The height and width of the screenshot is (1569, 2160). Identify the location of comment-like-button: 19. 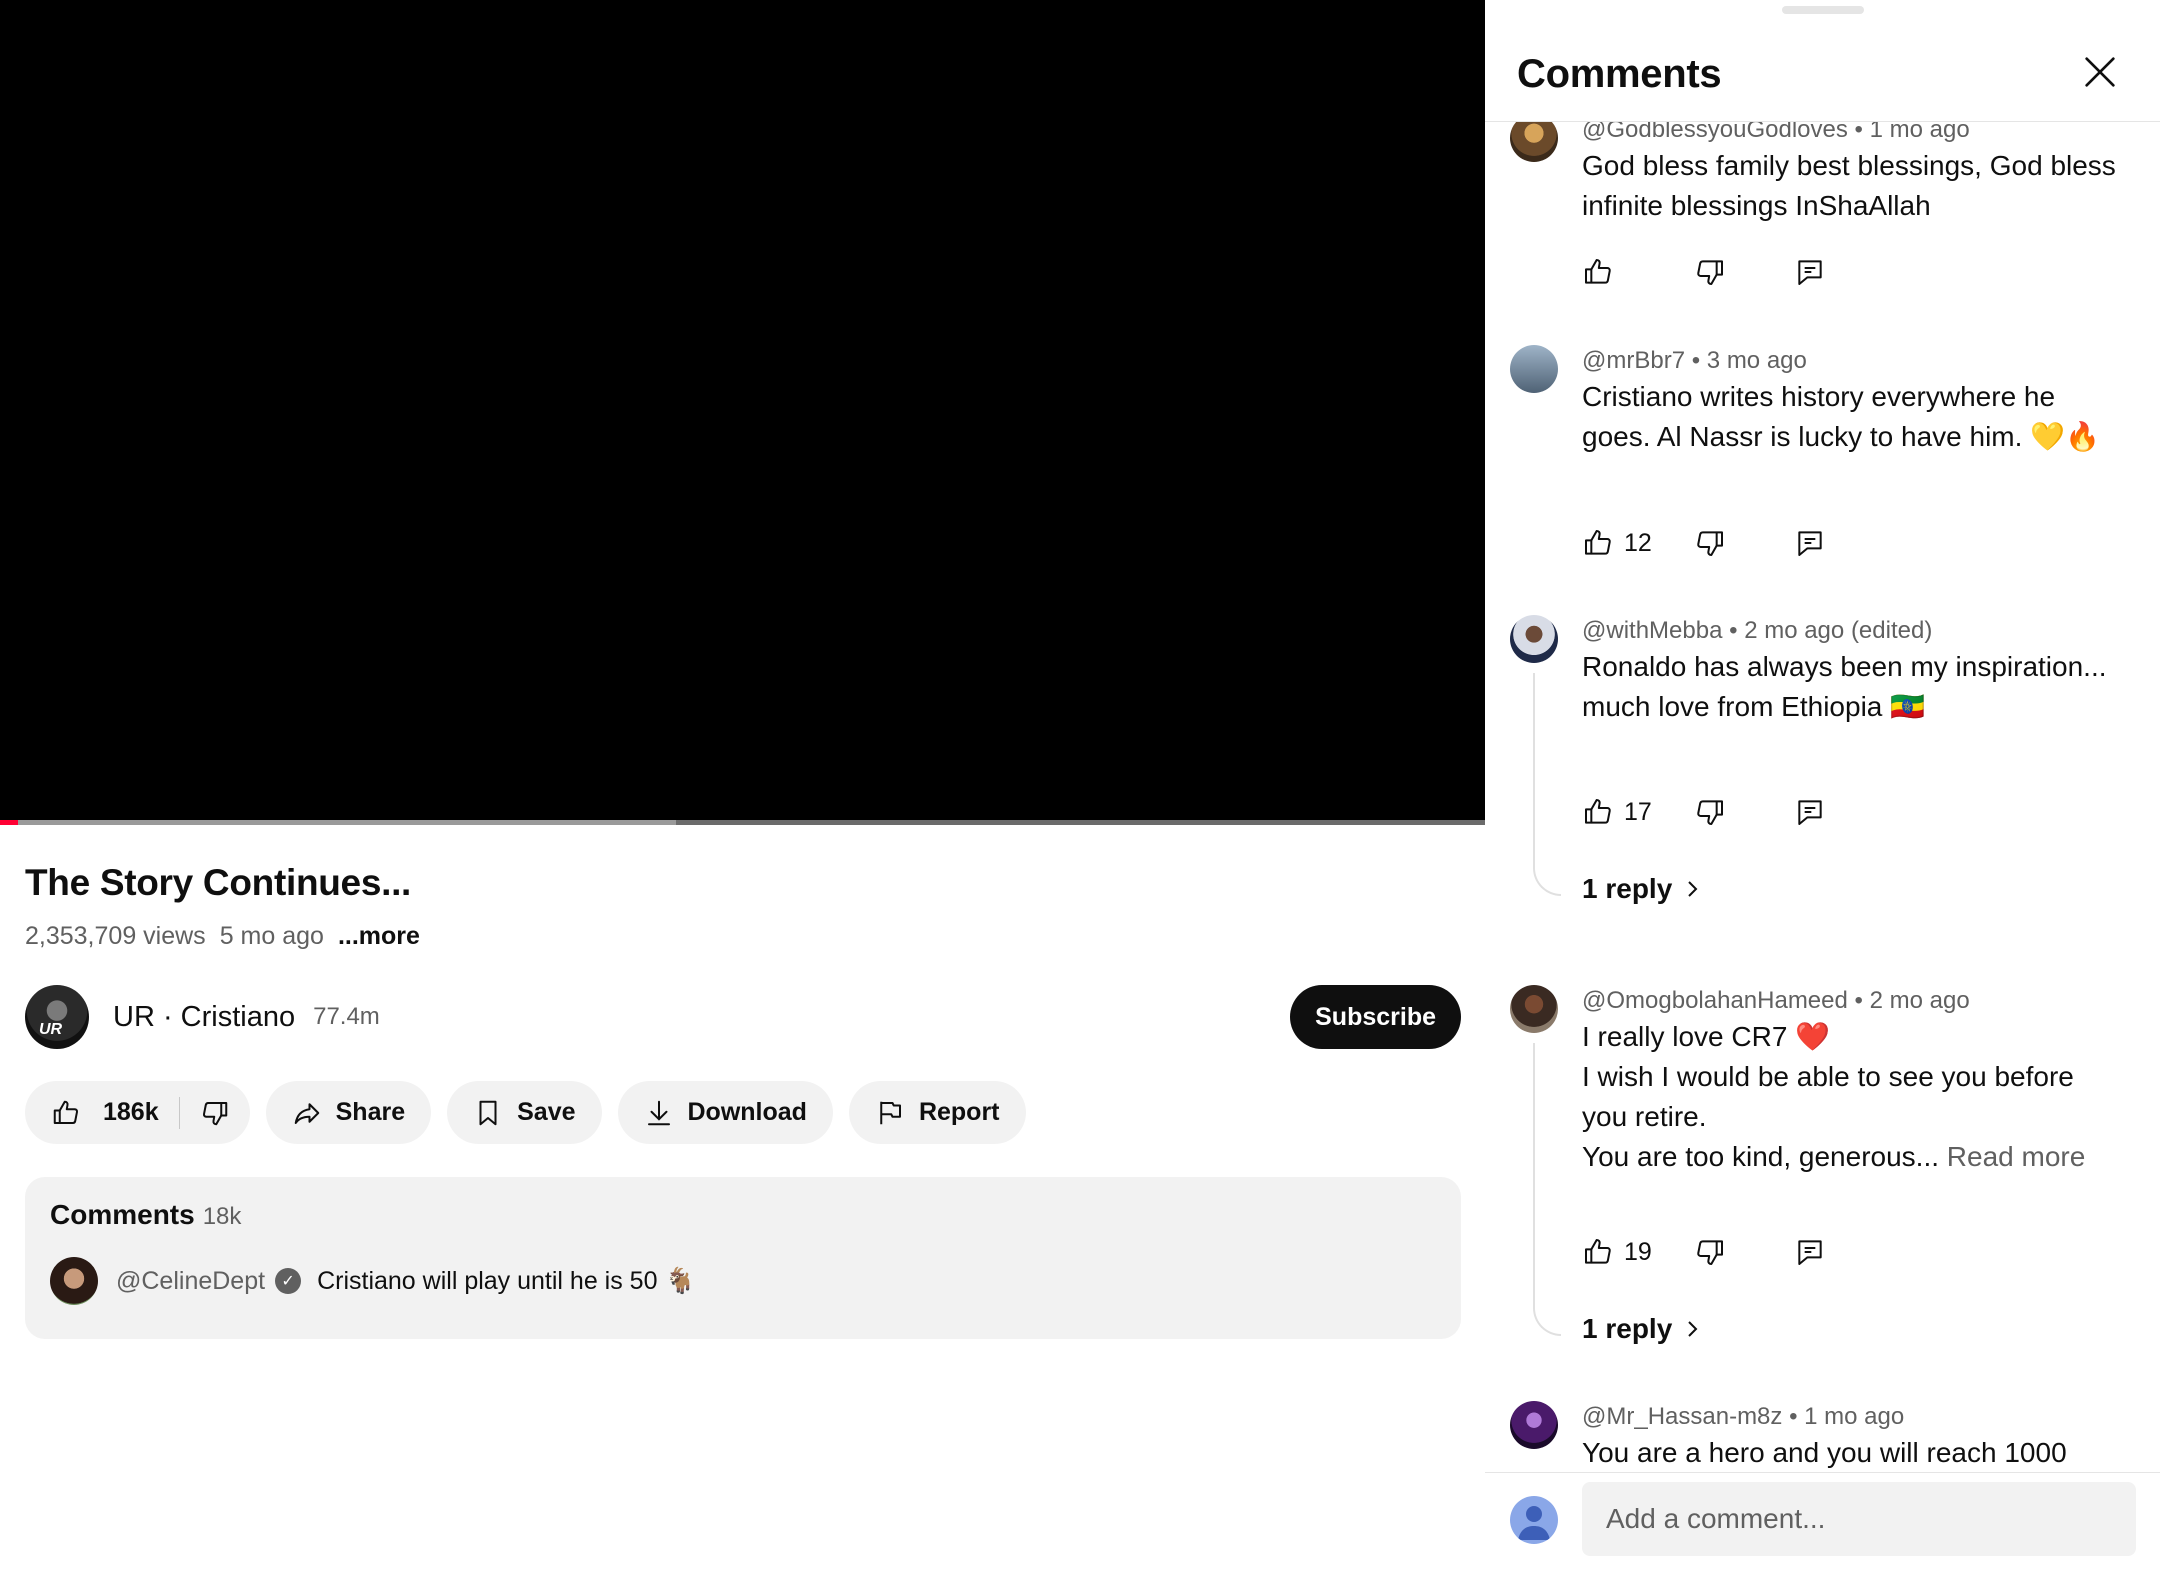
(1617, 1252).